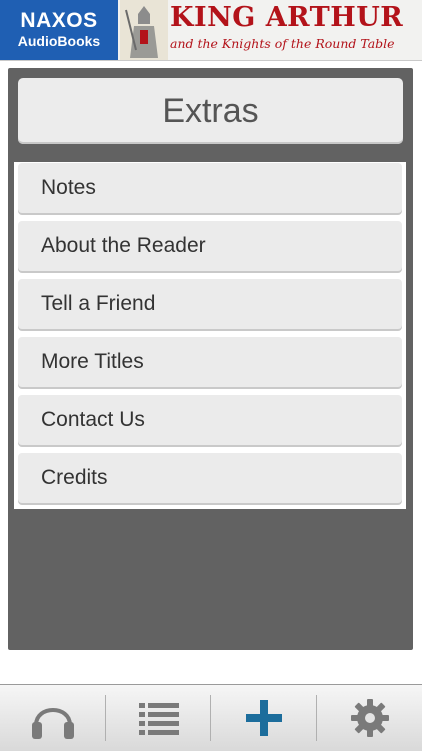  I want to click on player-tab, so click(52, 718).